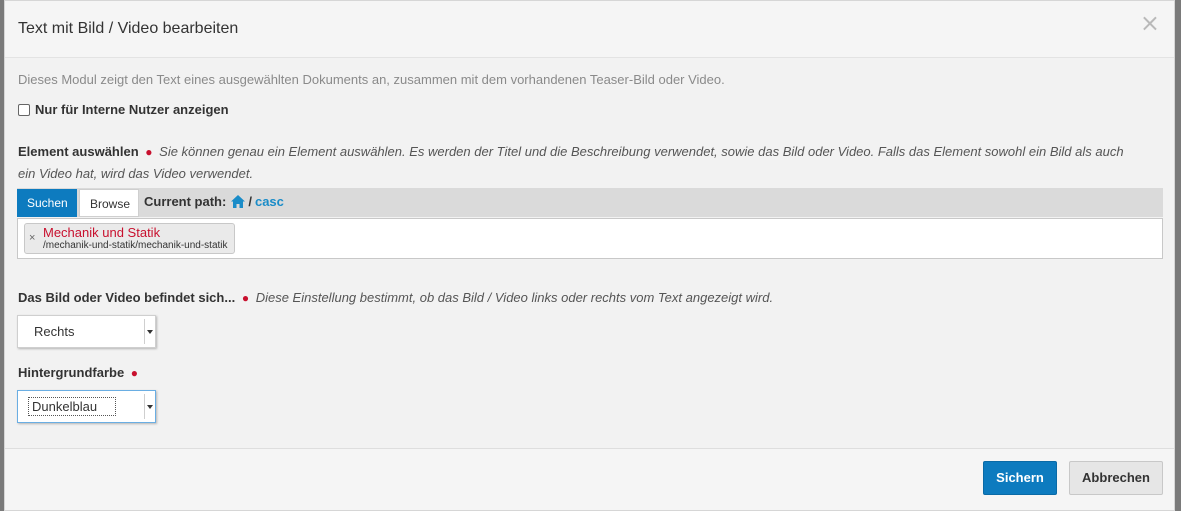  I want to click on internal-only-label: Nur für Interne Nutzer anzeigen, so click(132, 109).